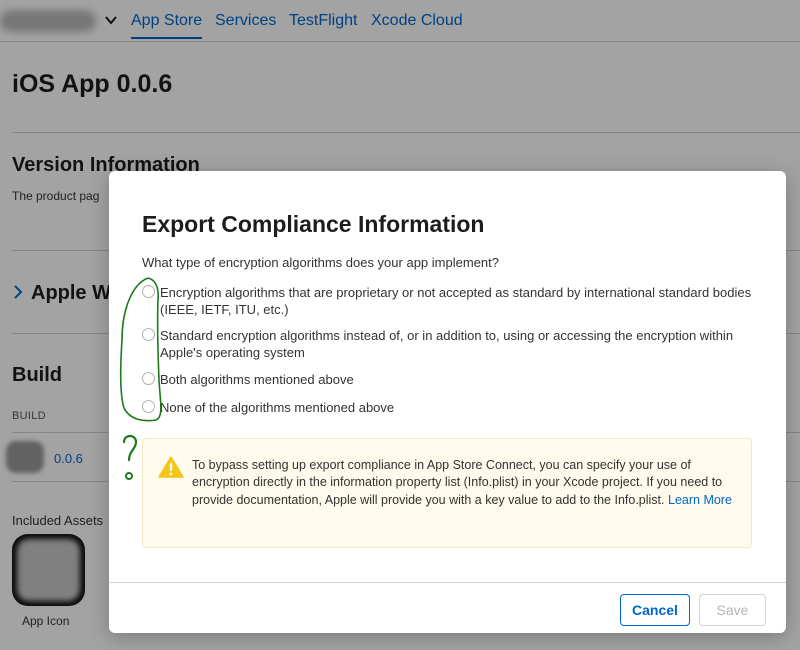 The height and width of the screenshot is (650, 800). Describe the element at coordinates (655, 610) in the screenshot. I see `cancel-button: Cancel` at that location.